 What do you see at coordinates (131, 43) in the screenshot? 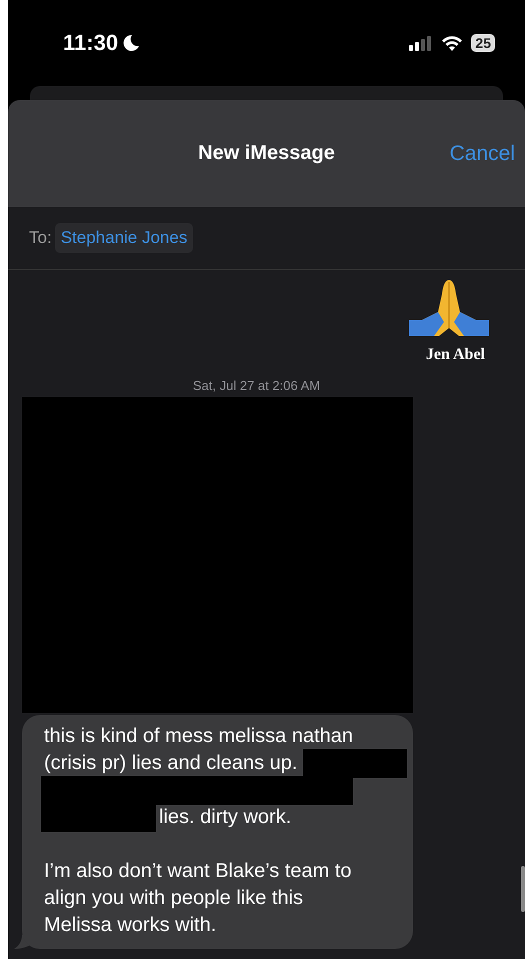
I see `moon-icon` at bounding box center [131, 43].